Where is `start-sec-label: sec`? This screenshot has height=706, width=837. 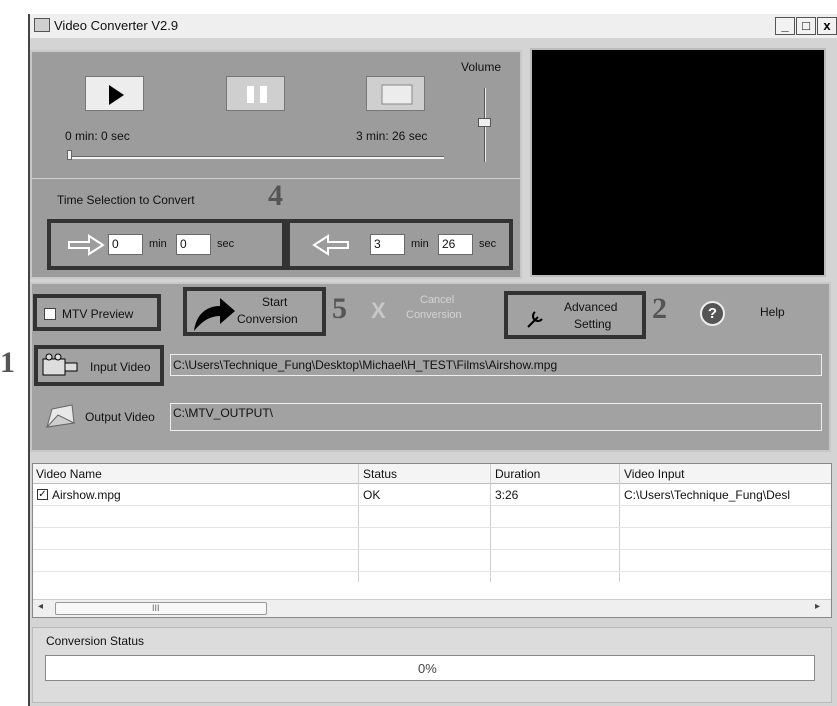
start-sec-label: sec is located at coordinates (226, 244).